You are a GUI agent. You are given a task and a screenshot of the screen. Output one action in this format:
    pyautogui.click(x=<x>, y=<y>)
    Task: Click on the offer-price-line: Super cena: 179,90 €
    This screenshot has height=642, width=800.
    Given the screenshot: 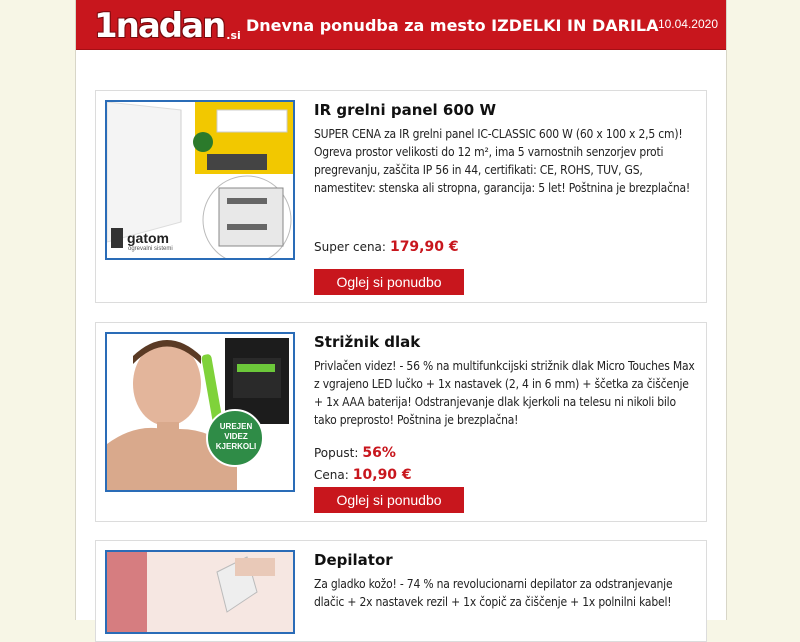 What is the action you would take?
    pyautogui.click(x=386, y=247)
    